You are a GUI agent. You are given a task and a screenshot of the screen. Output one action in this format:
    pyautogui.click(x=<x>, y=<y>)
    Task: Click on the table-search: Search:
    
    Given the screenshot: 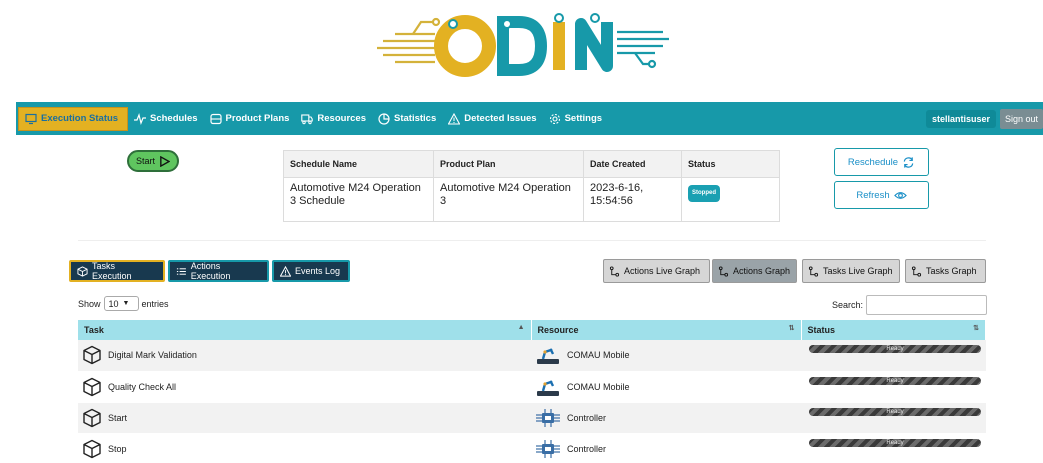 What is the action you would take?
    pyautogui.click(x=910, y=305)
    